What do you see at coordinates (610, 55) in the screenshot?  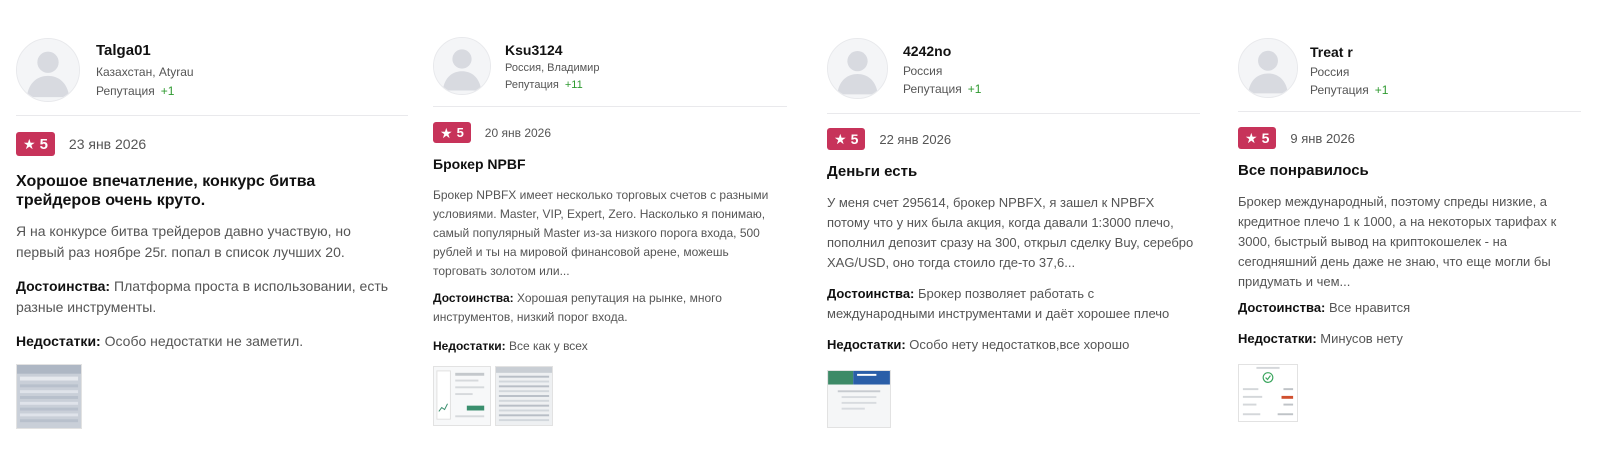 I see `review-author: Ksu3124 Россия, Владимир Репутация +11` at bounding box center [610, 55].